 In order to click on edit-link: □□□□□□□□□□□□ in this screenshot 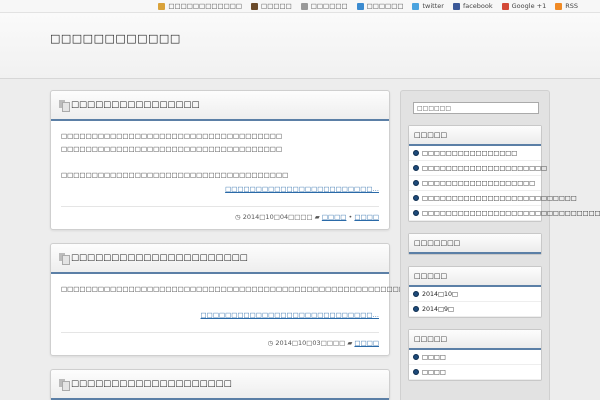, I will do `click(200, 6)`.